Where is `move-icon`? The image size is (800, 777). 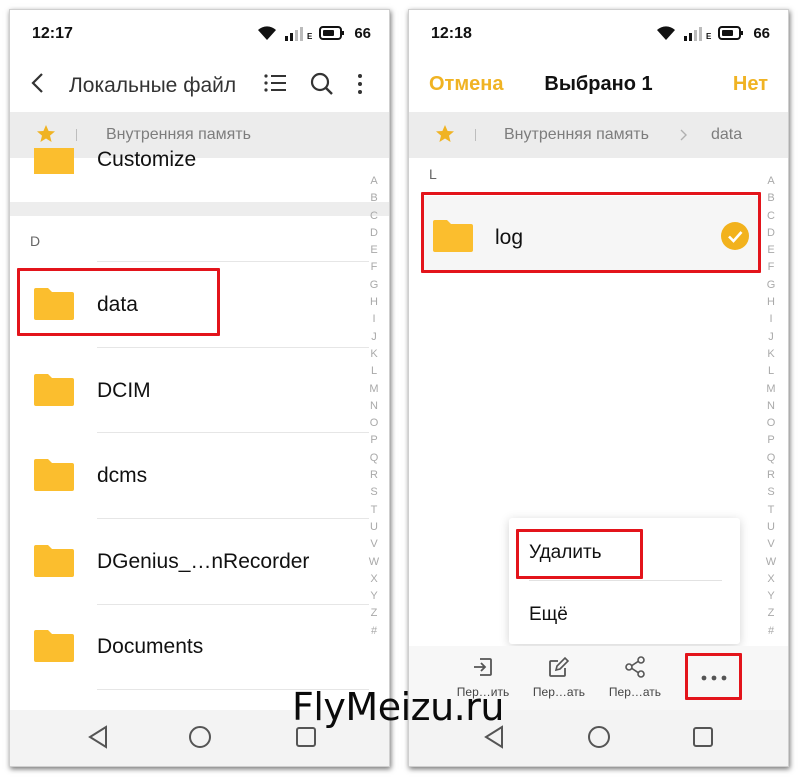
move-icon is located at coordinates (483, 667).